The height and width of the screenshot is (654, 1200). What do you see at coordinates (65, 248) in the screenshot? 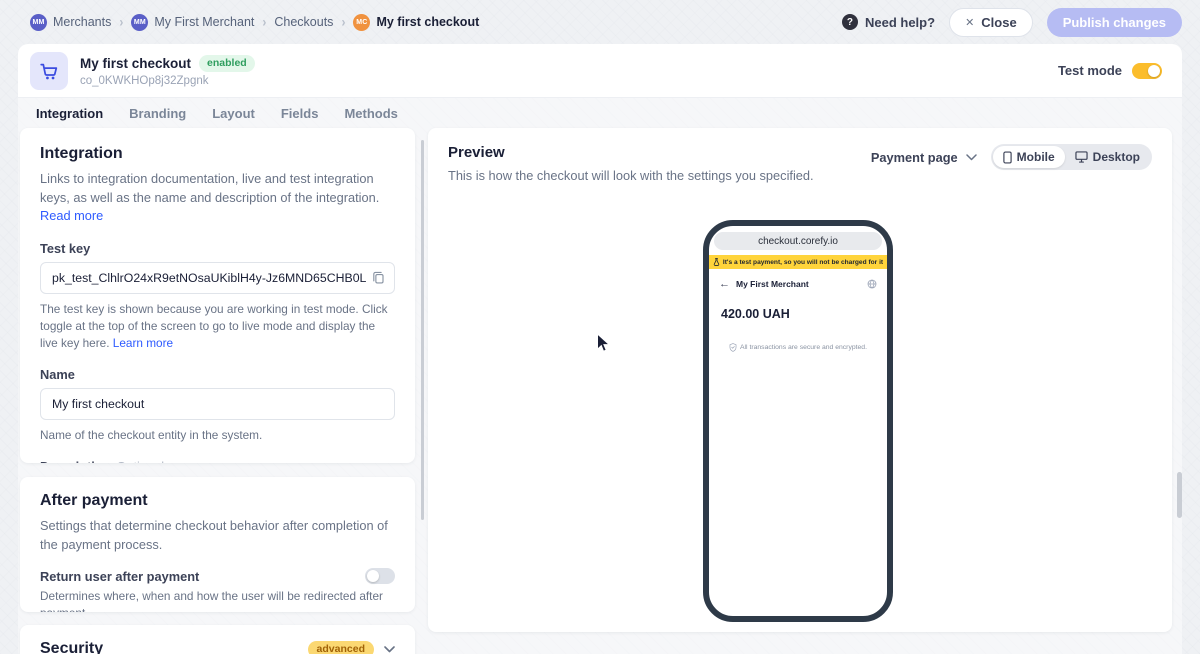
I see `test-key-label: Test key` at bounding box center [65, 248].